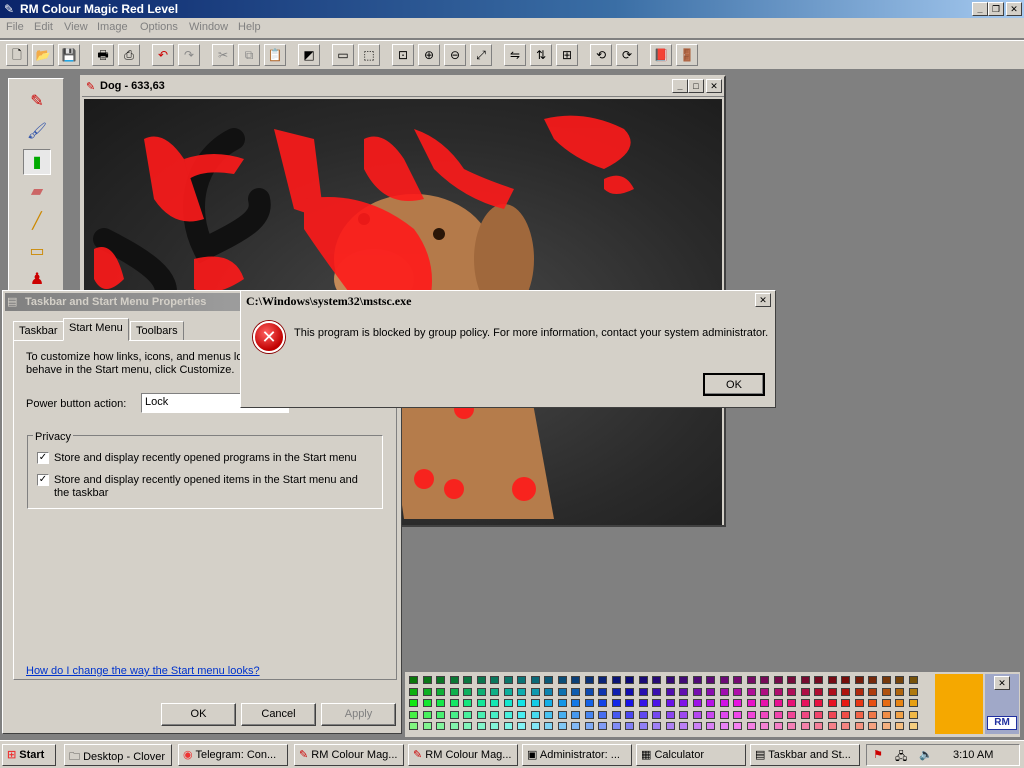  What do you see at coordinates (129, 55) in the screenshot?
I see `print-preview-icon: ⎙` at bounding box center [129, 55].